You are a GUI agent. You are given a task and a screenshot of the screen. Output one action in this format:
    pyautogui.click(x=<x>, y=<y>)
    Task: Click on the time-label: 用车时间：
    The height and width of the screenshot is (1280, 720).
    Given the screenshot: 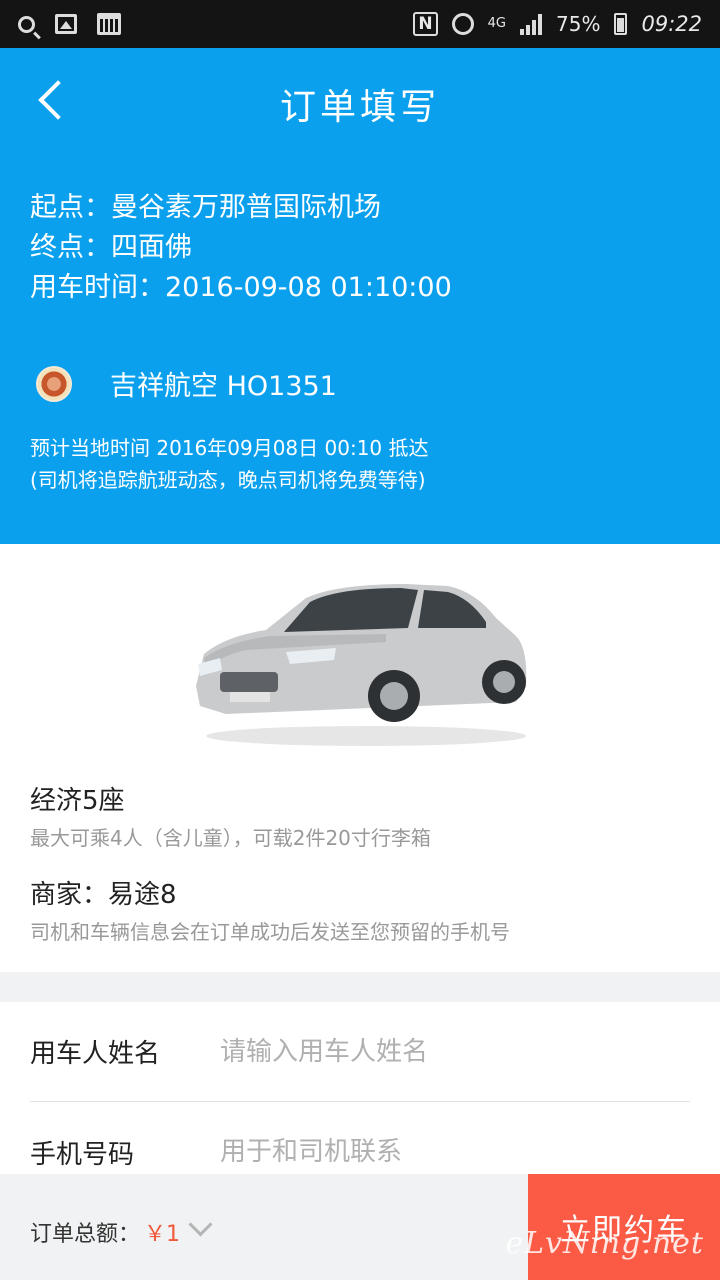 What is the action you would take?
    pyautogui.click(x=97, y=287)
    